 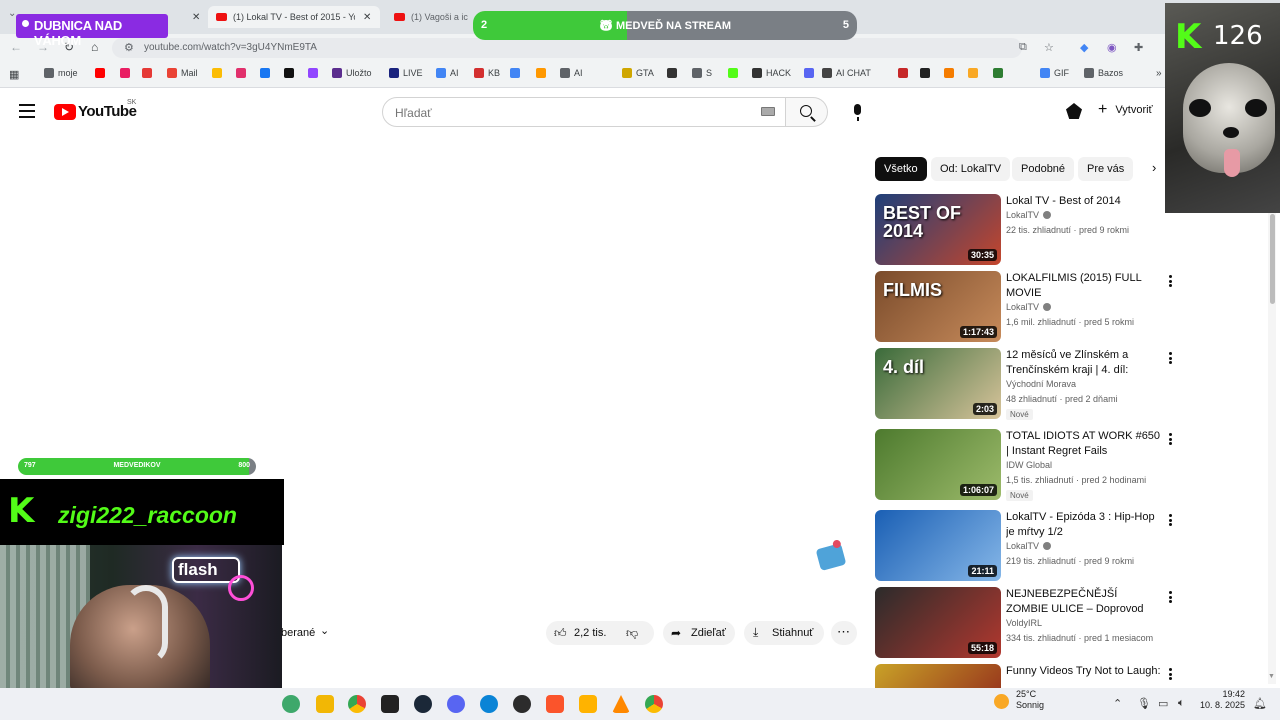 What do you see at coordinates (846, 73) in the screenshot?
I see `bookmark-item: AI CHAT` at bounding box center [846, 73].